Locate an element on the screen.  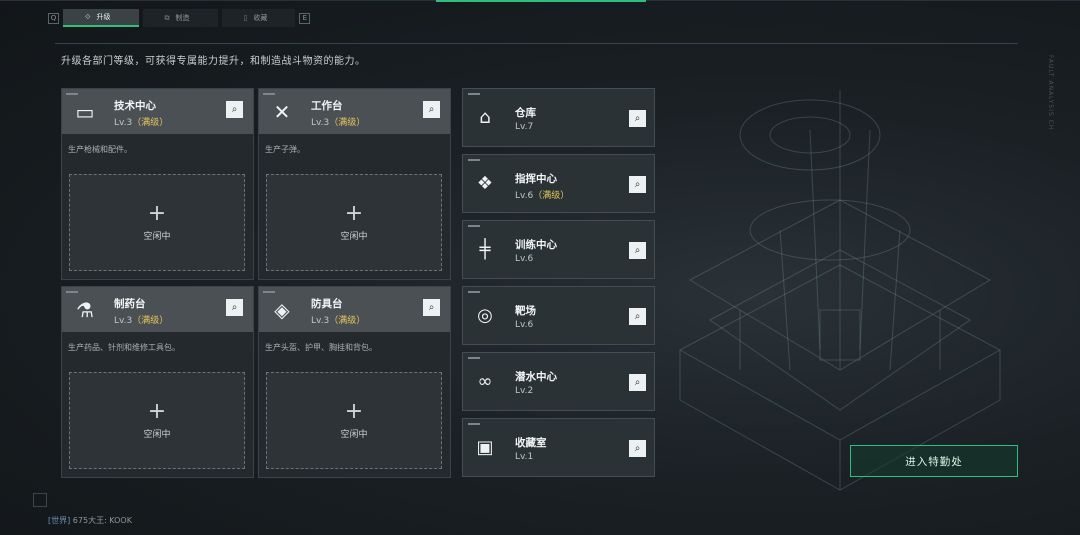
tab-craft: ⧉ 制造 is located at coordinates (180, 18).